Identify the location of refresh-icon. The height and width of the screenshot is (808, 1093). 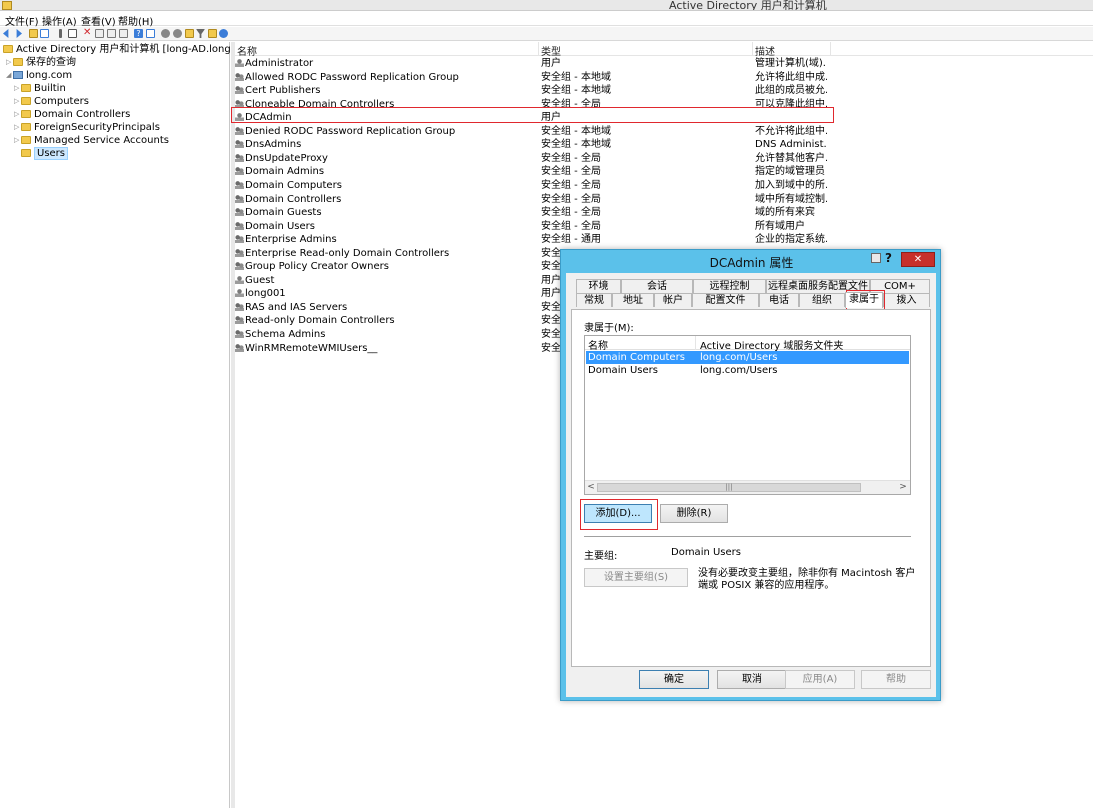
(111, 33).